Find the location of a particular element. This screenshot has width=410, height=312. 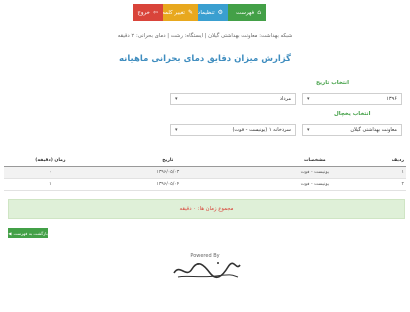

table-row: ۱ یونیست - فوت ۱۳۹۶/۰۵/۰۳ ۰ is located at coordinates (205, 172).